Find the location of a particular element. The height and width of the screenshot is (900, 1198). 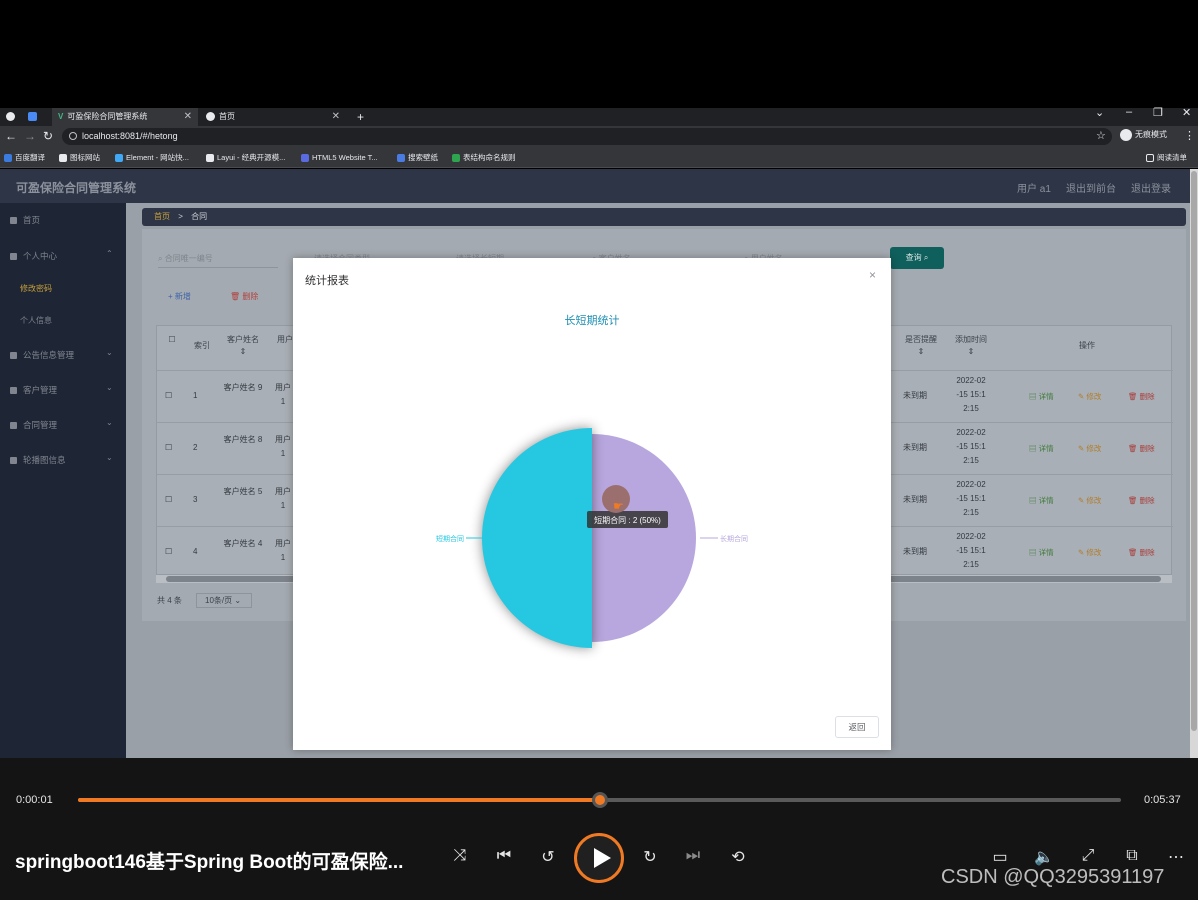

progress-knob is located at coordinates (599, 800).